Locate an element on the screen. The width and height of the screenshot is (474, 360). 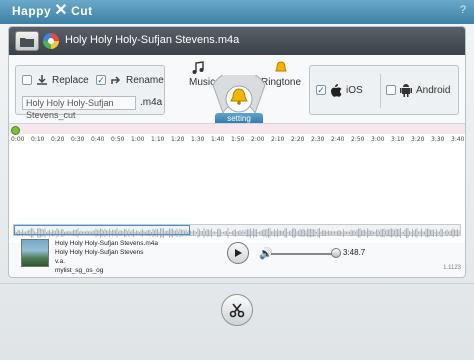
ruler-tick-label: 0:50 is located at coordinates (118, 139).